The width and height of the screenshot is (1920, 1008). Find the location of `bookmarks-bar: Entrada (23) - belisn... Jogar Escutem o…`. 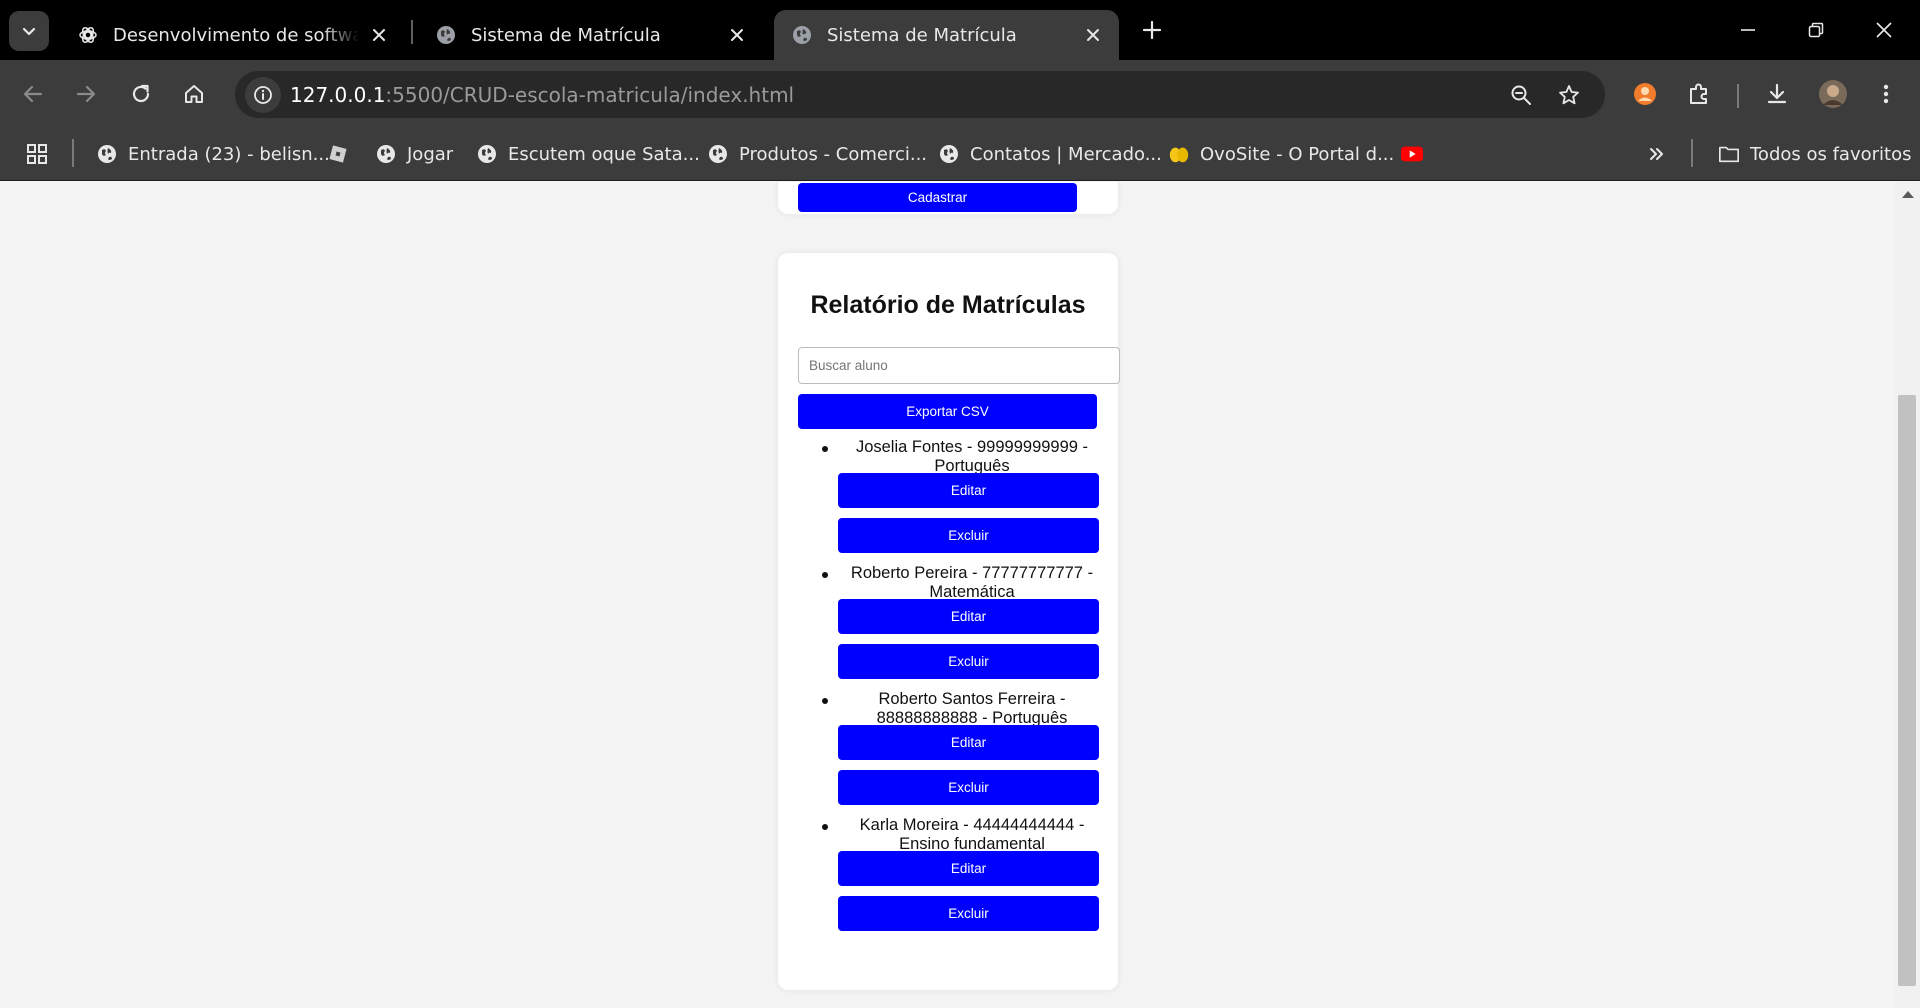

bookmarks-bar: Entrada (23) - belisn... Jogar Escutem o… is located at coordinates (960, 154).